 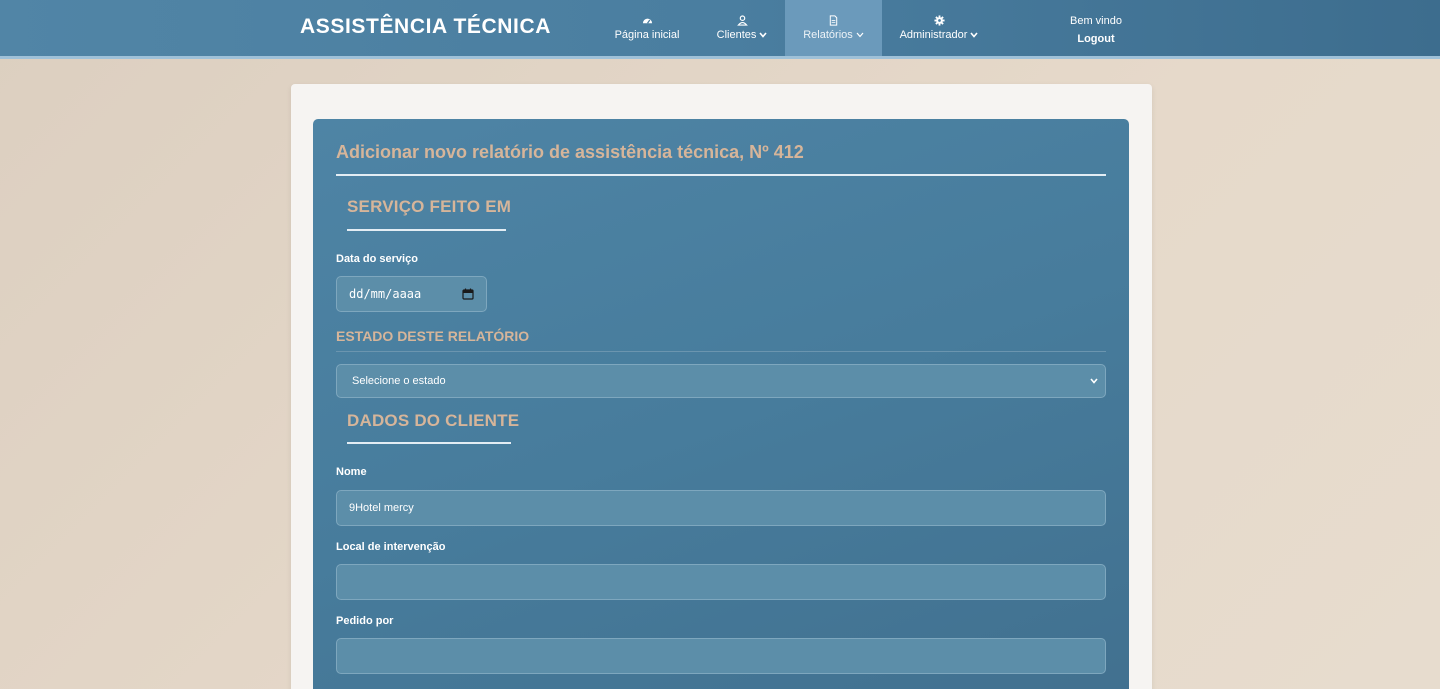 What do you see at coordinates (468, 294) in the screenshot?
I see `calendar-icon` at bounding box center [468, 294].